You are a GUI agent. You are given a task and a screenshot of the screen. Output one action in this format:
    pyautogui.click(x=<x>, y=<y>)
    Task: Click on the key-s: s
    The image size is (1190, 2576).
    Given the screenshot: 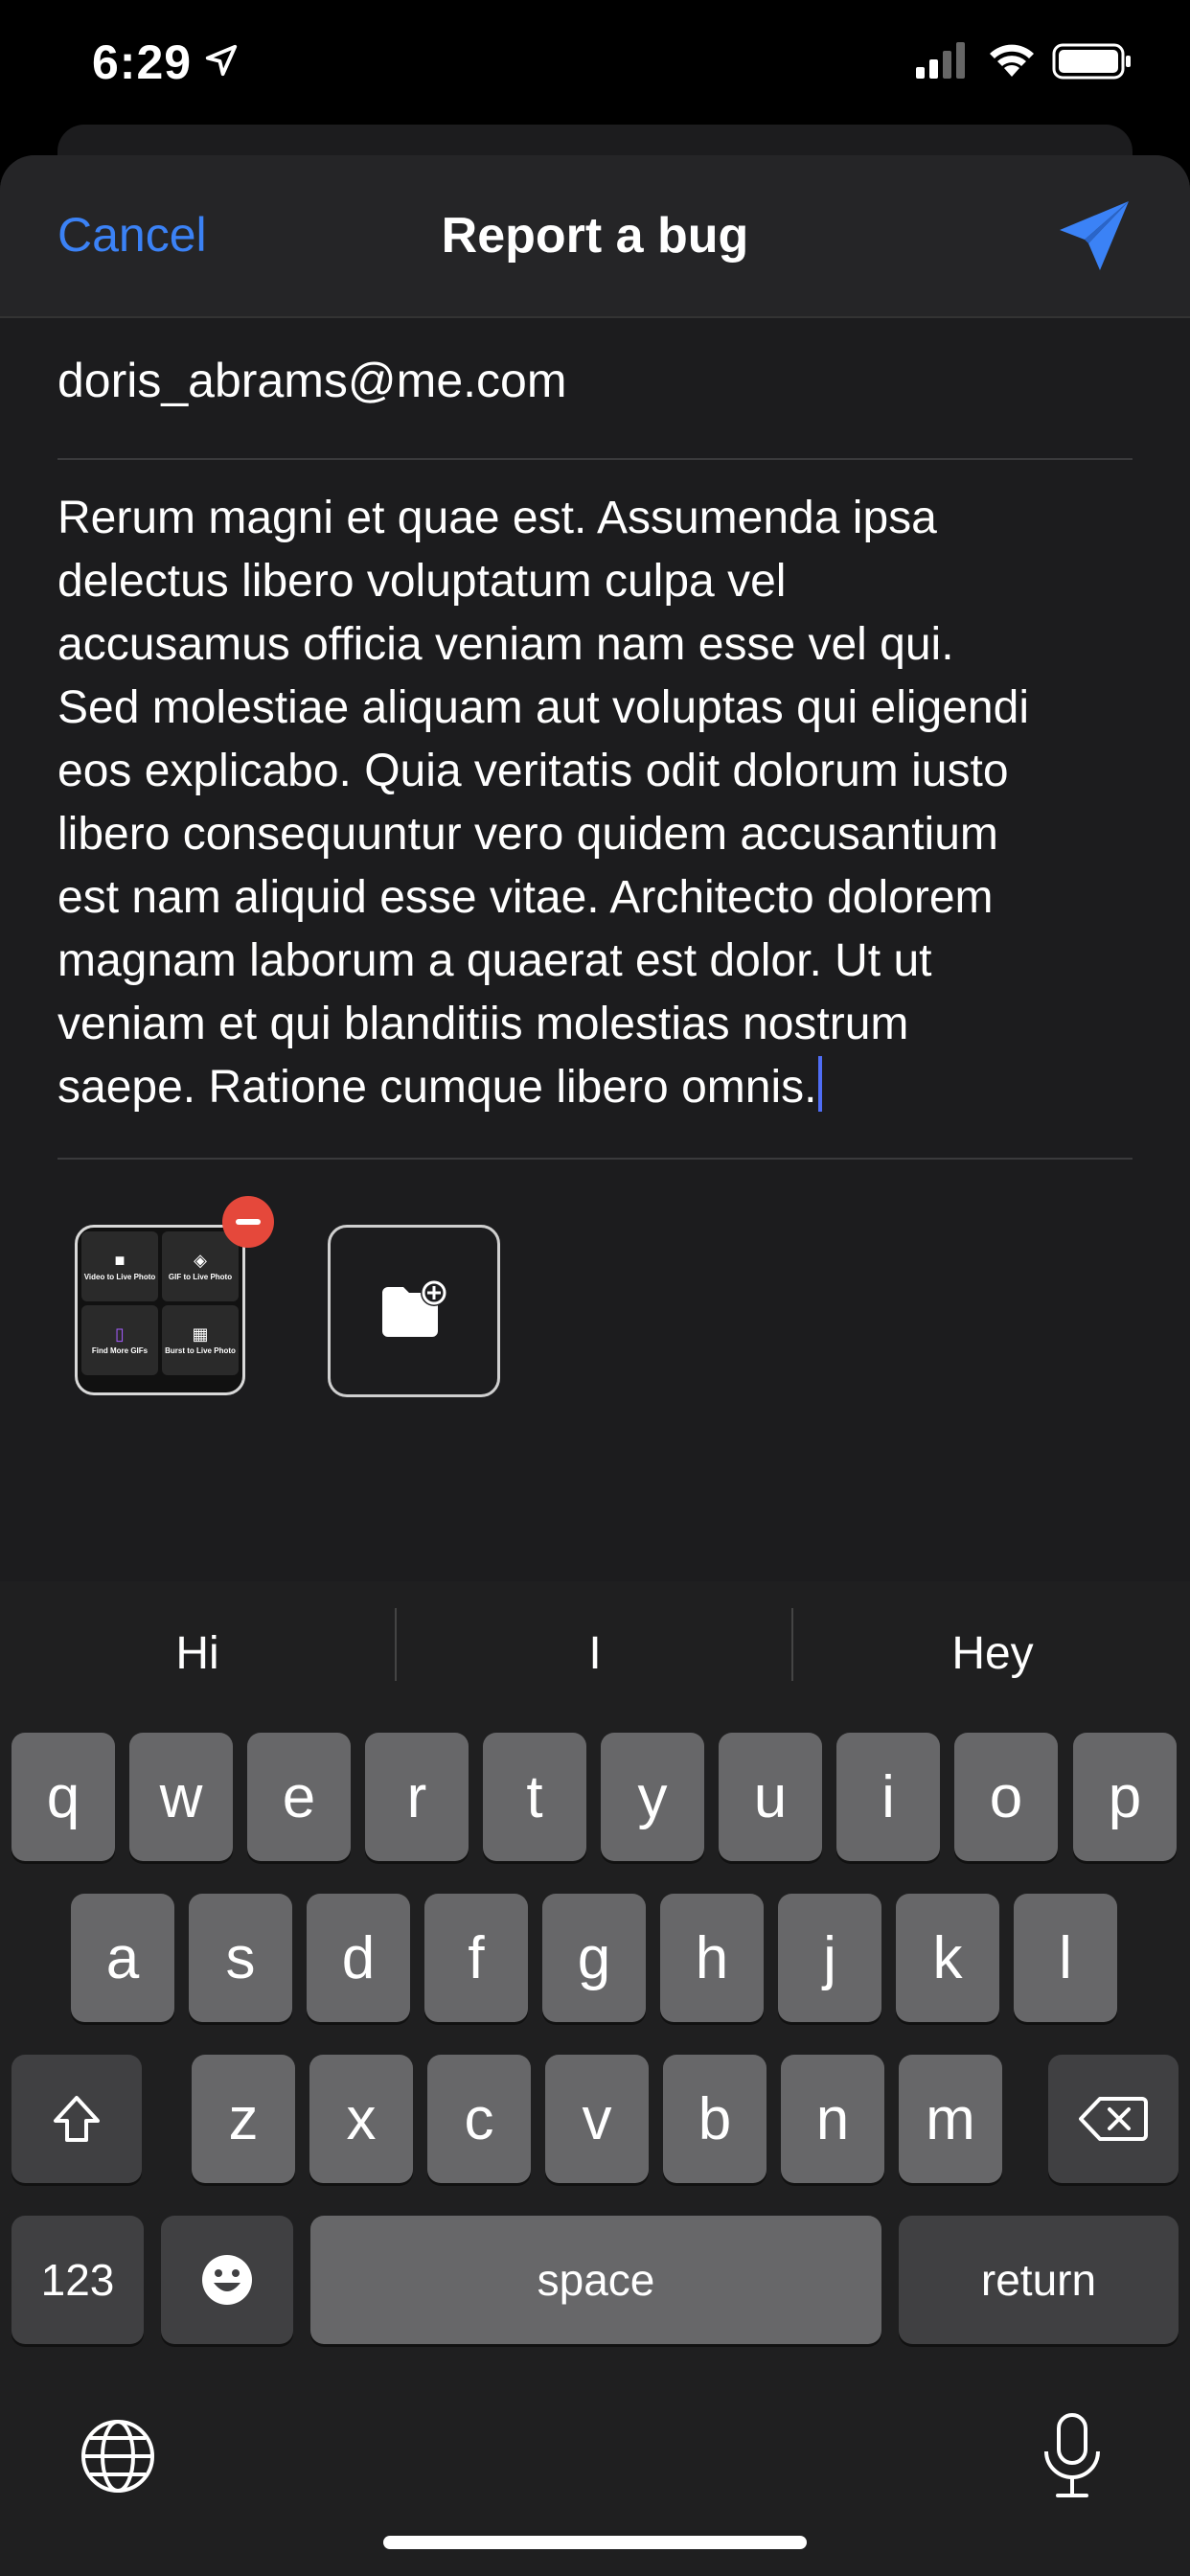 What is the action you would take?
    pyautogui.click(x=241, y=1958)
    